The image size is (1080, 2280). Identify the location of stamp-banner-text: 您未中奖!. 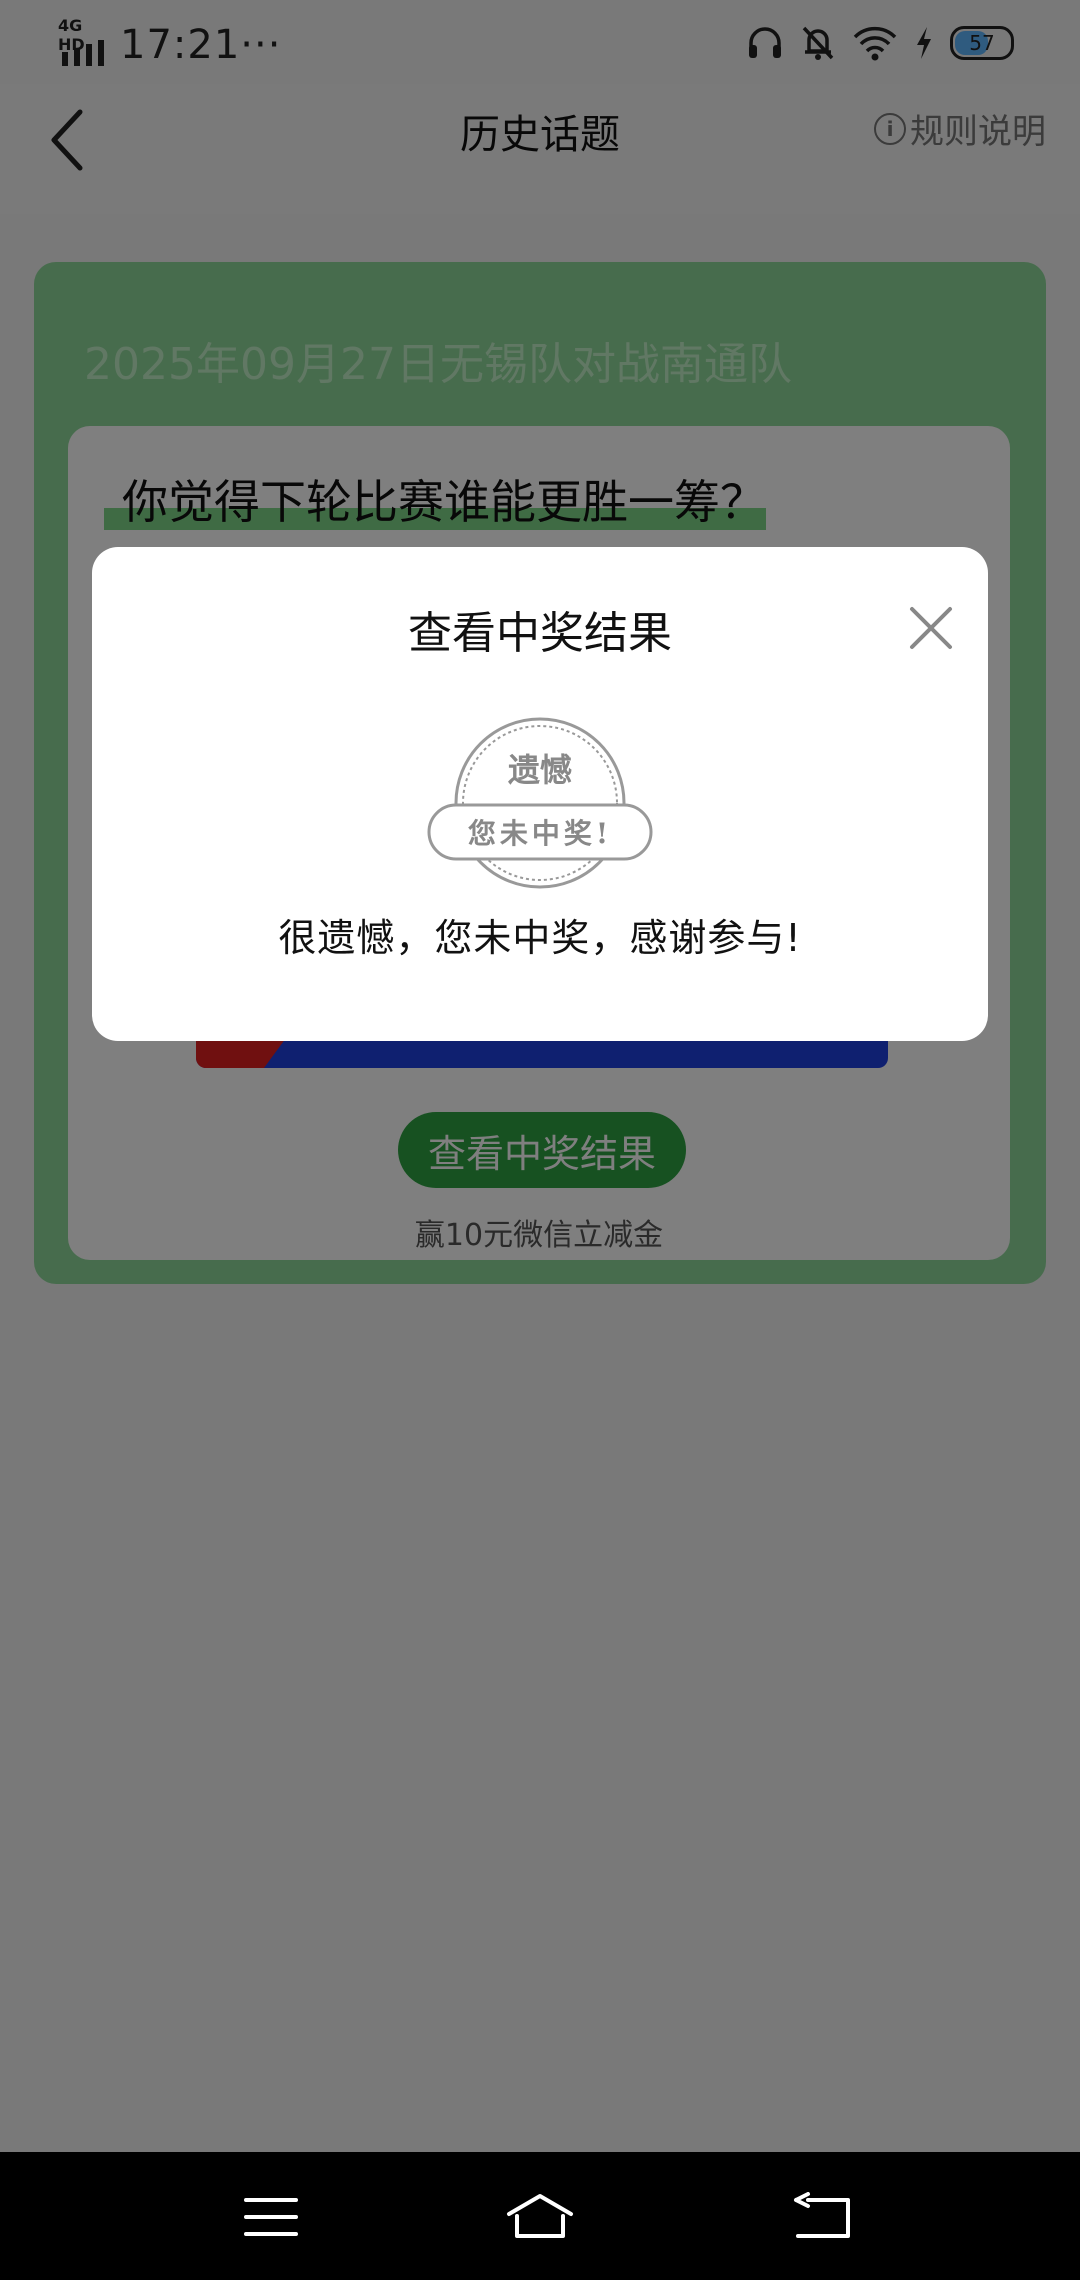
(540, 833).